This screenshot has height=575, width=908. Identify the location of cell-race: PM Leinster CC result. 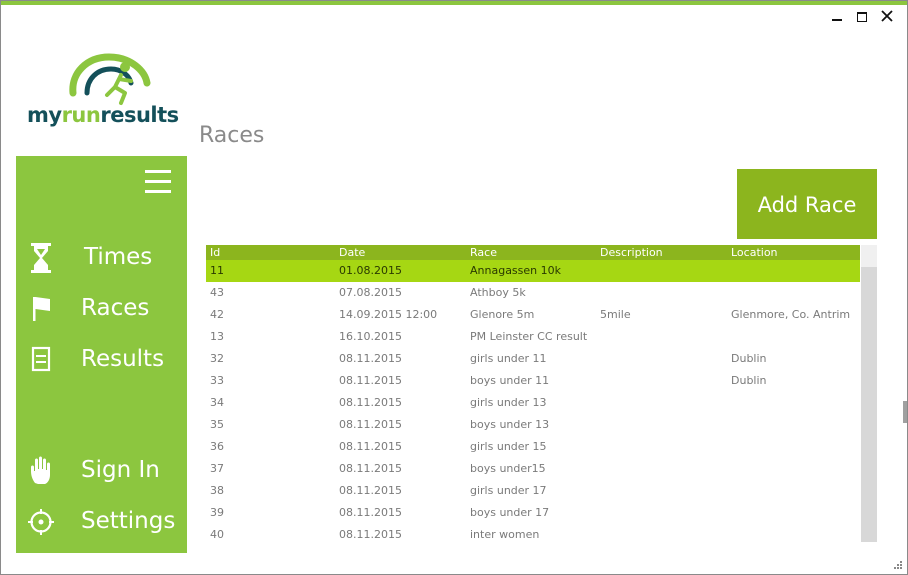
(529, 336).